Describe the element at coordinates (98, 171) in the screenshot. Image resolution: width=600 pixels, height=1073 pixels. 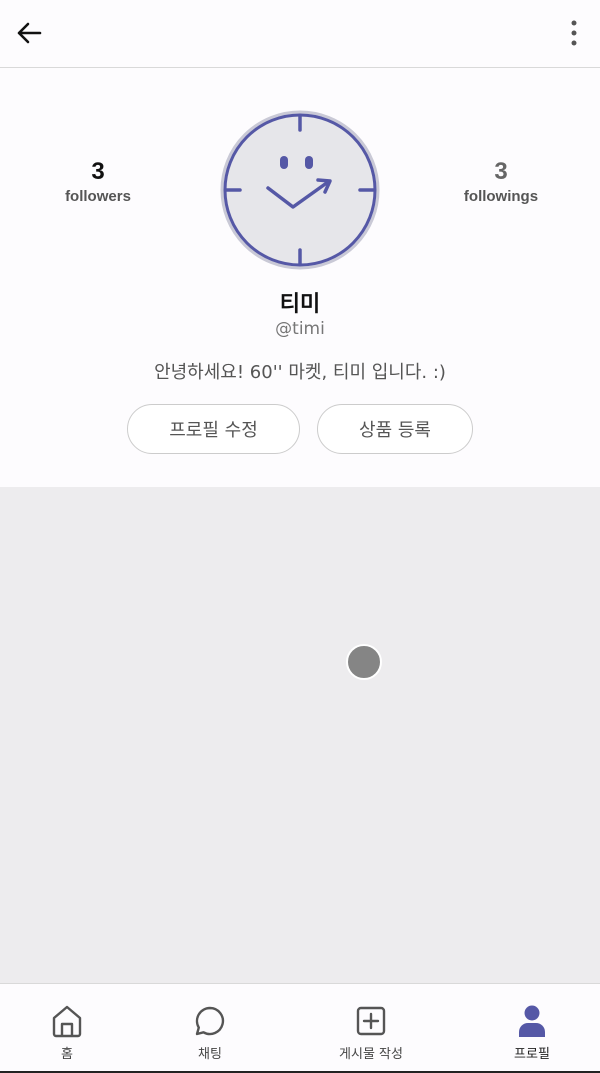
I see `followers-count: 3` at that location.